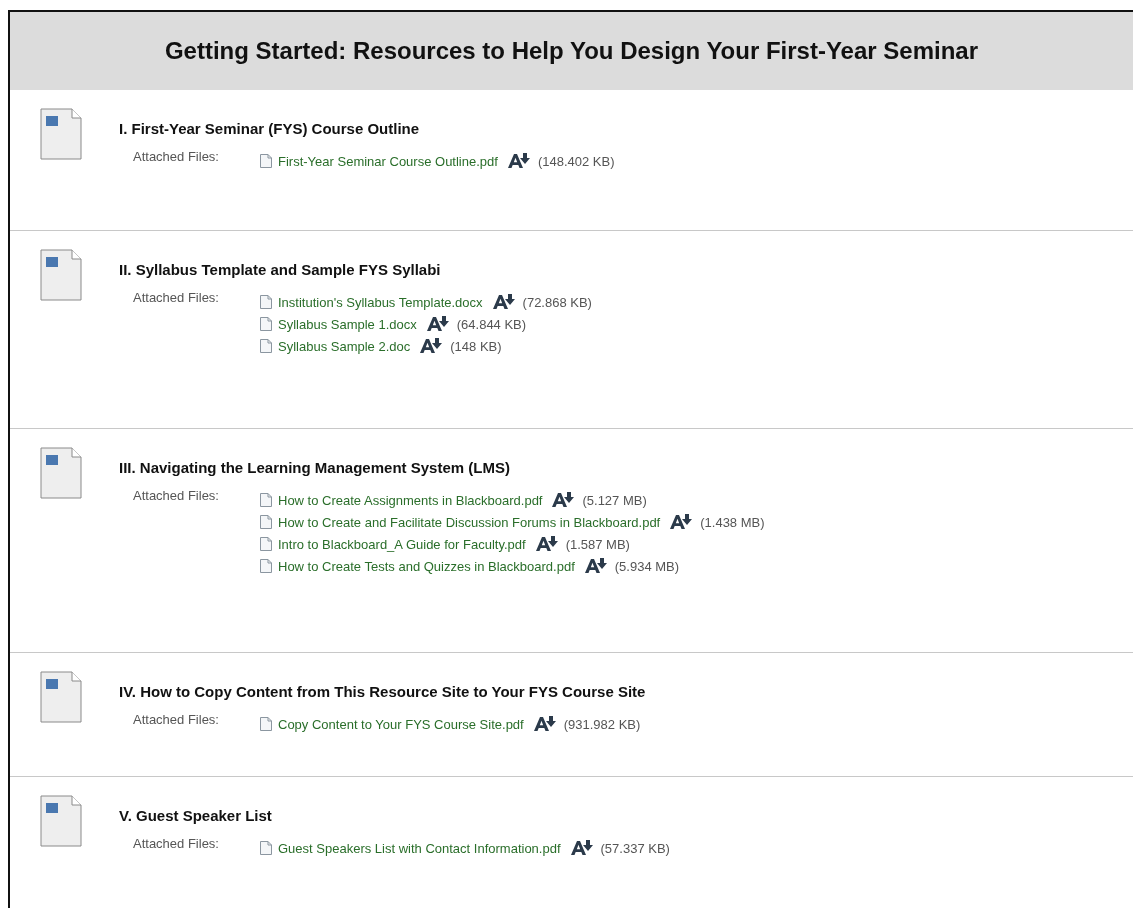  What do you see at coordinates (597, 544) in the screenshot?
I see `file-size: (1.587 MB)` at bounding box center [597, 544].